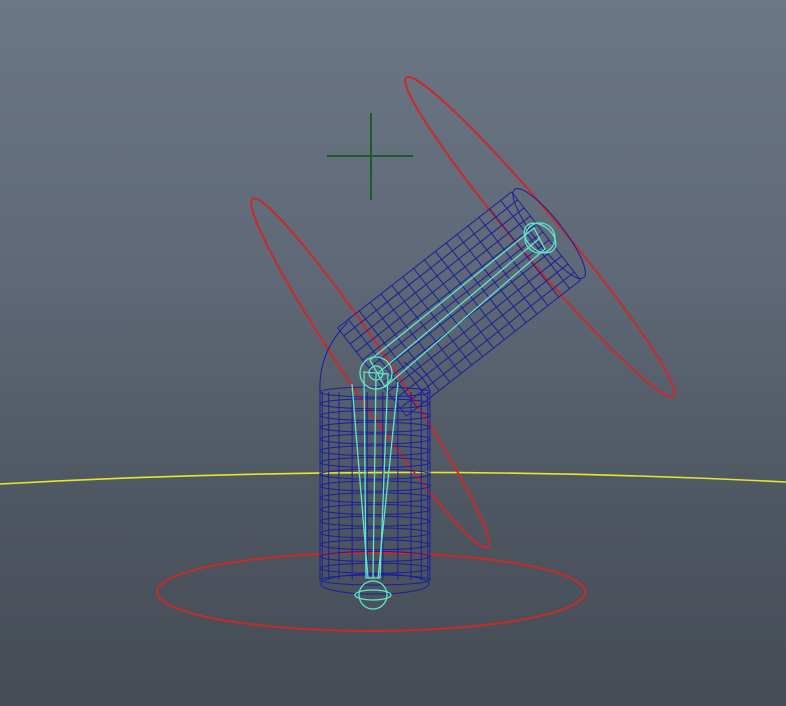 This screenshot has height=706, width=786. I want to click on root-joint-ring, so click(373, 595).